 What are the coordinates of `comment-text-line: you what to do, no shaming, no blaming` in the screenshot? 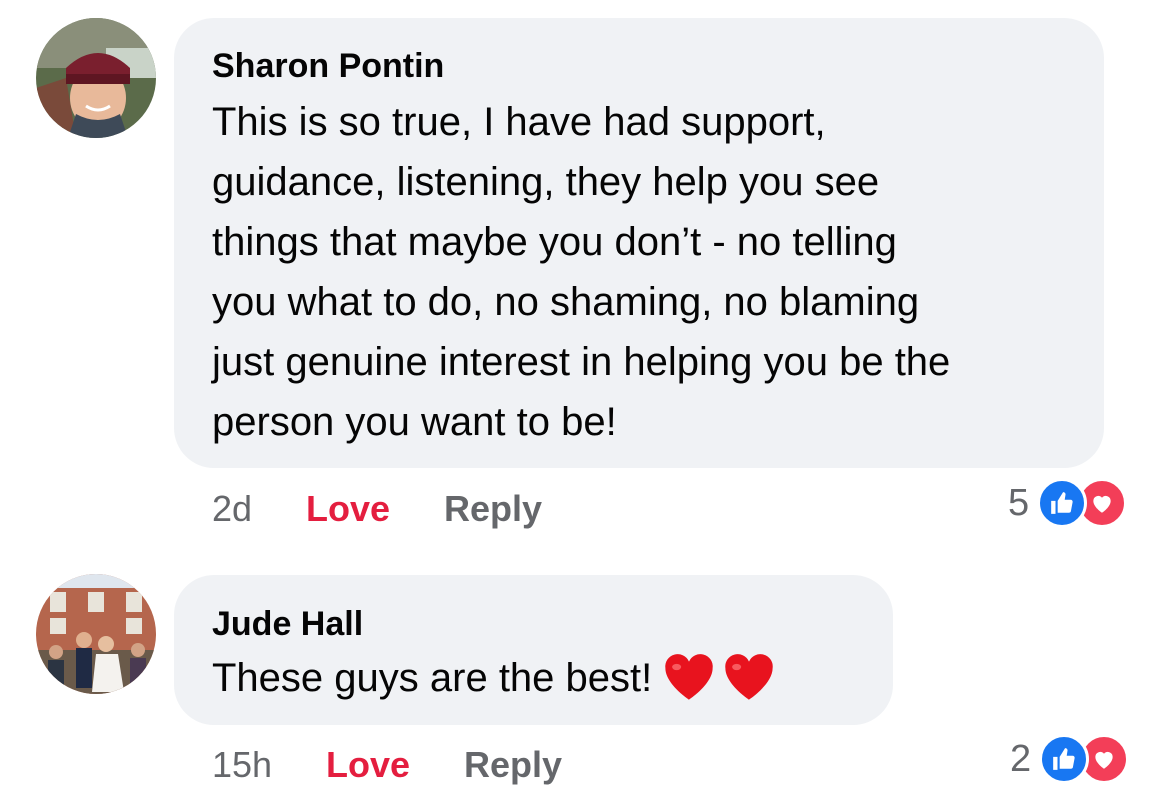 It's located at (566, 302).